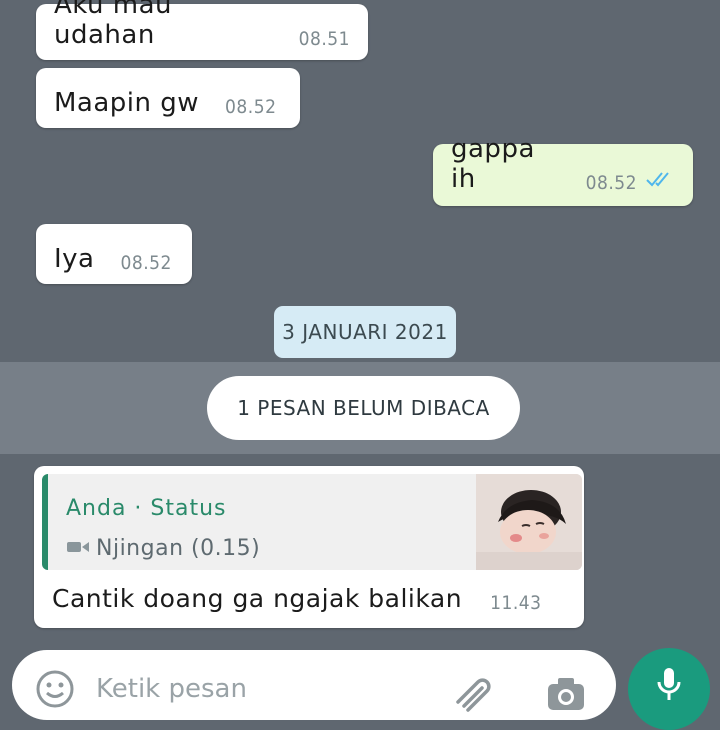  What do you see at coordinates (202, 30) in the screenshot?
I see `message-bubble-incoming: Aku mau udahan 08.51` at bounding box center [202, 30].